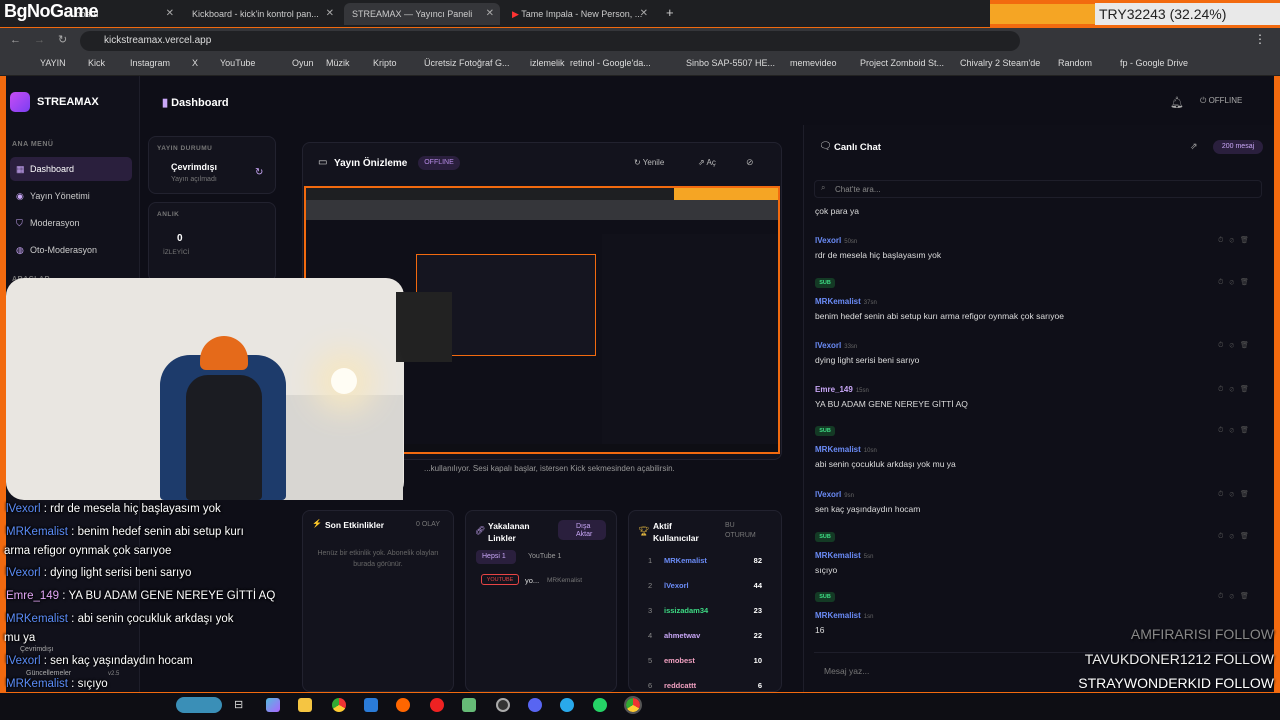 The width and height of the screenshot is (1280, 720). Describe the element at coordinates (237, 63) in the screenshot. I see `bookmark-item: YouTube` at that location.